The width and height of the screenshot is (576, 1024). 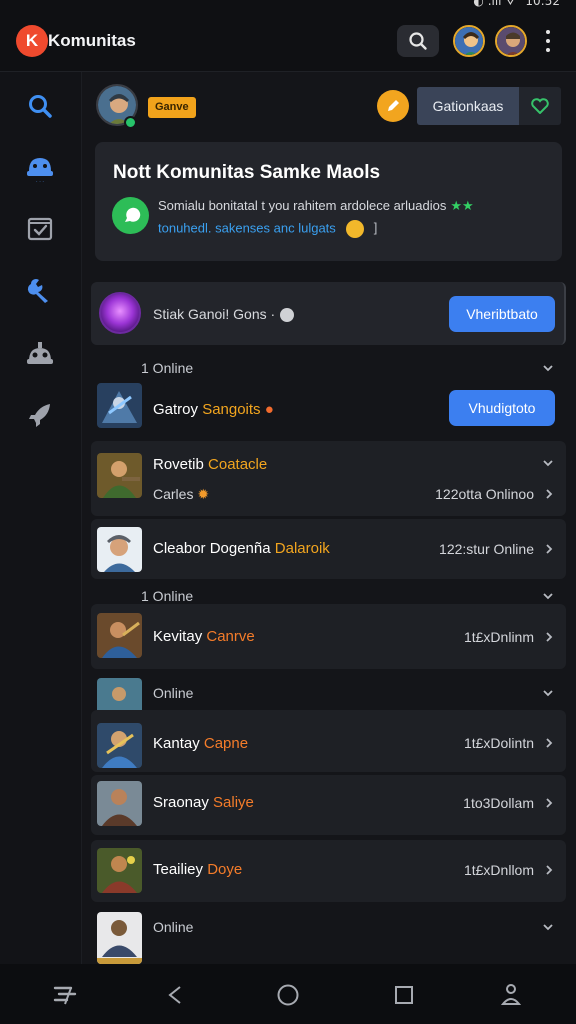 What do you see at coordinates (498, 637) in the screenshot?
I see `online-count: 1t£xDnlinm` at bounding box center [498, 637].